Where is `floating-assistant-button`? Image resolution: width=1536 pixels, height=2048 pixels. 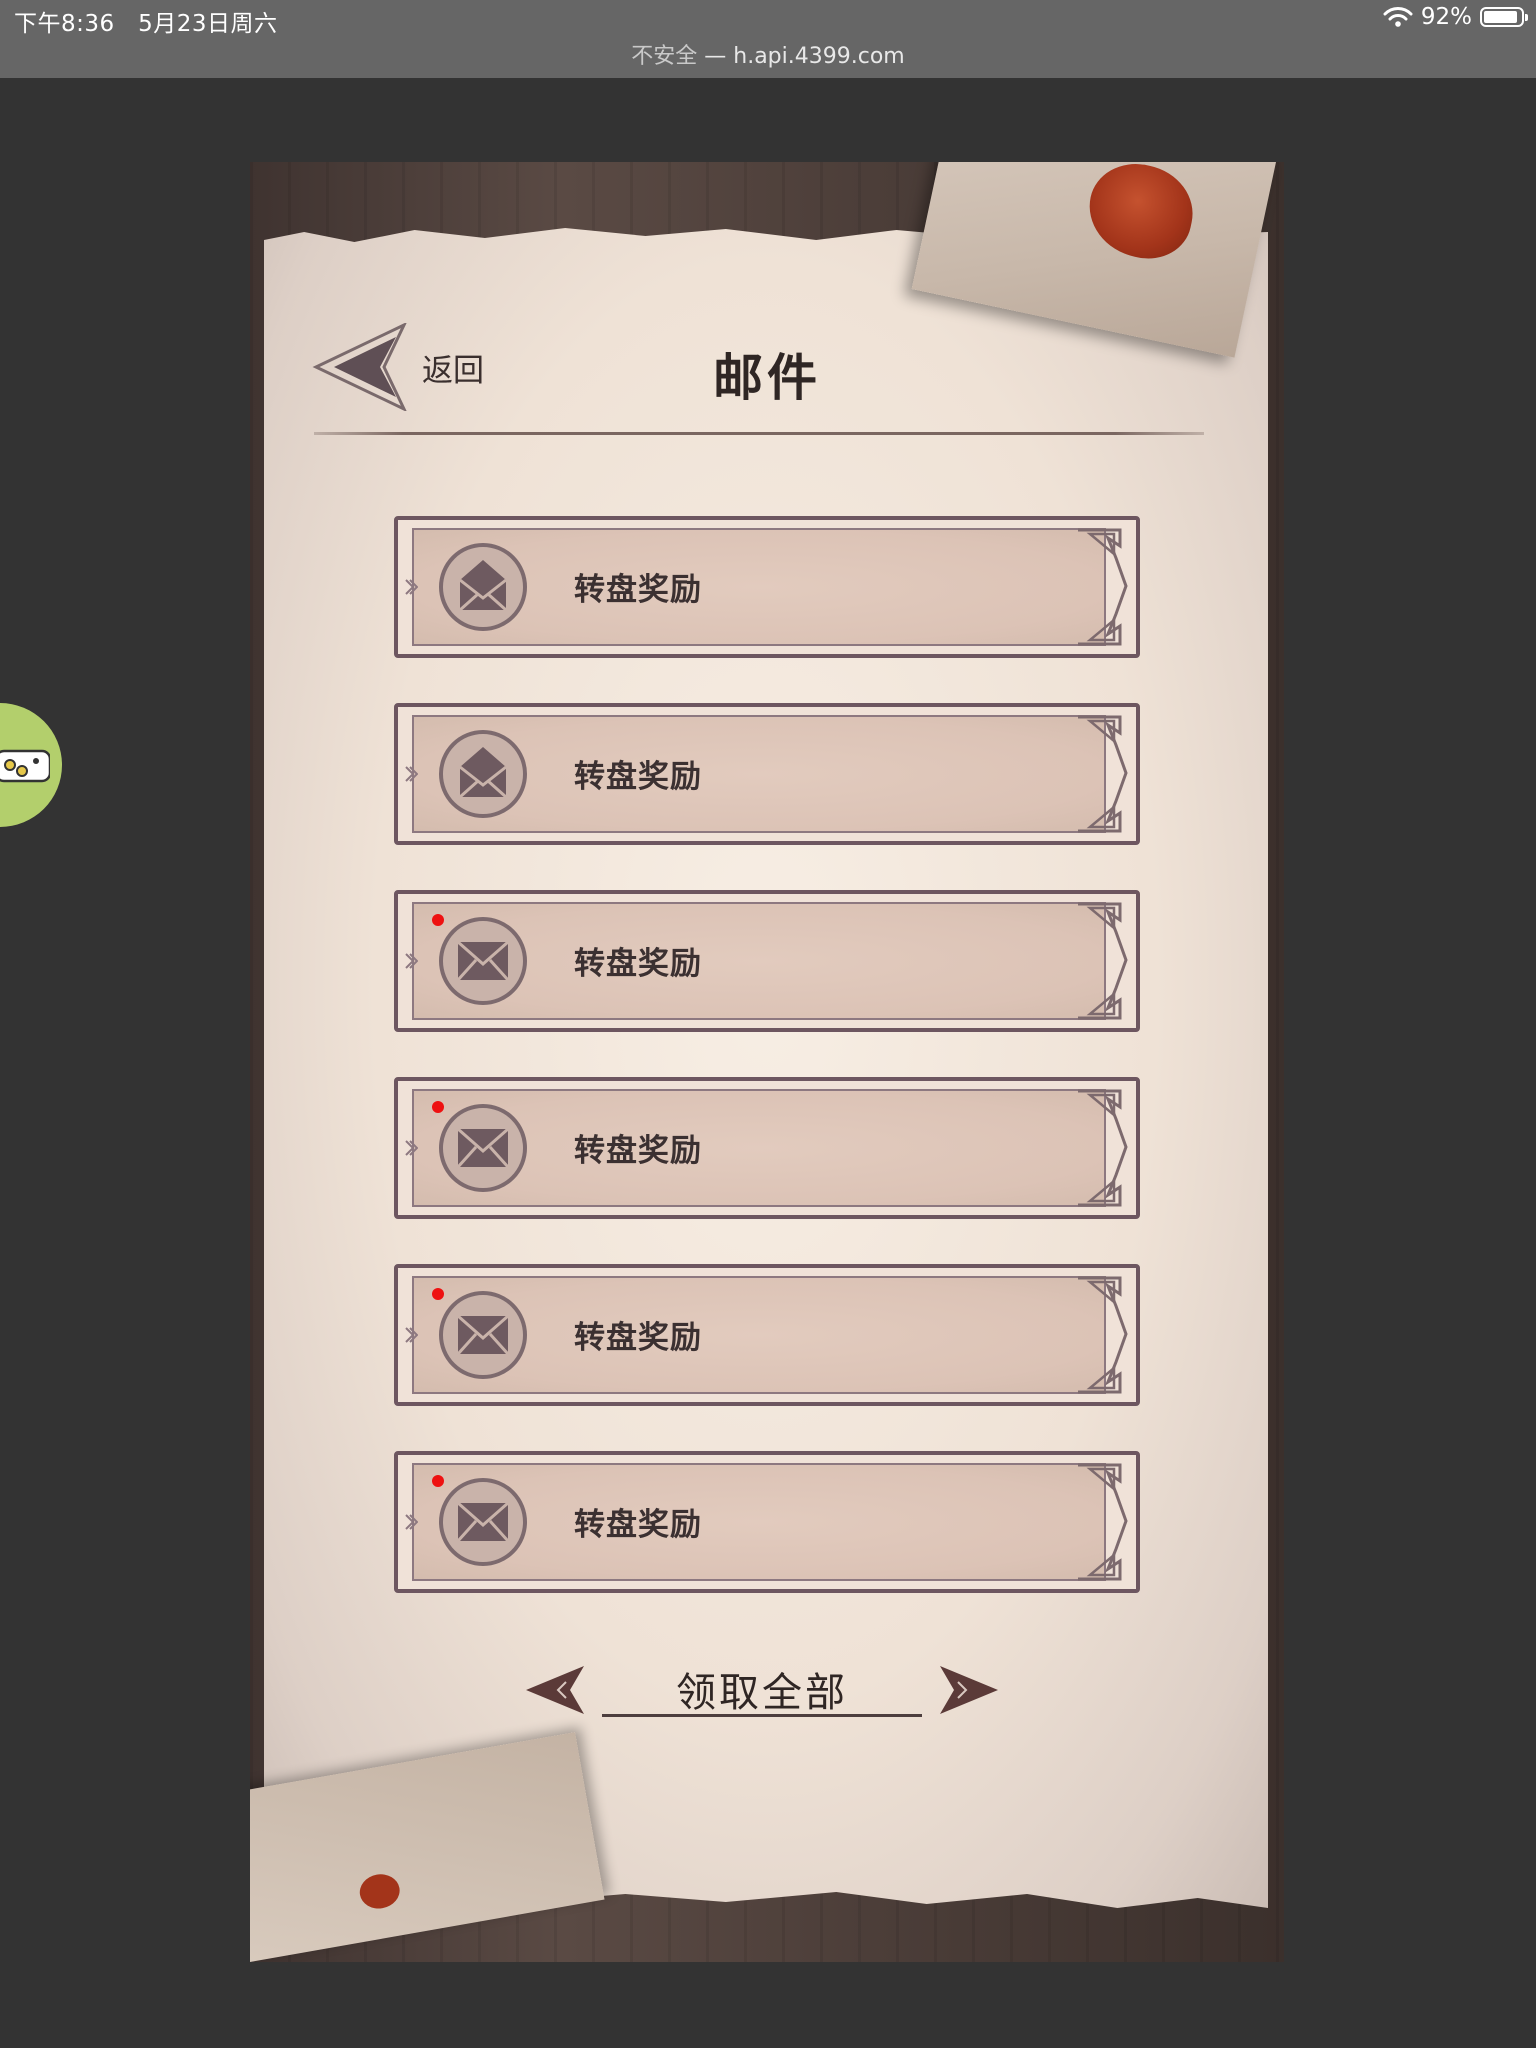 floating-assistant-button is located at coordinates (31, 765).